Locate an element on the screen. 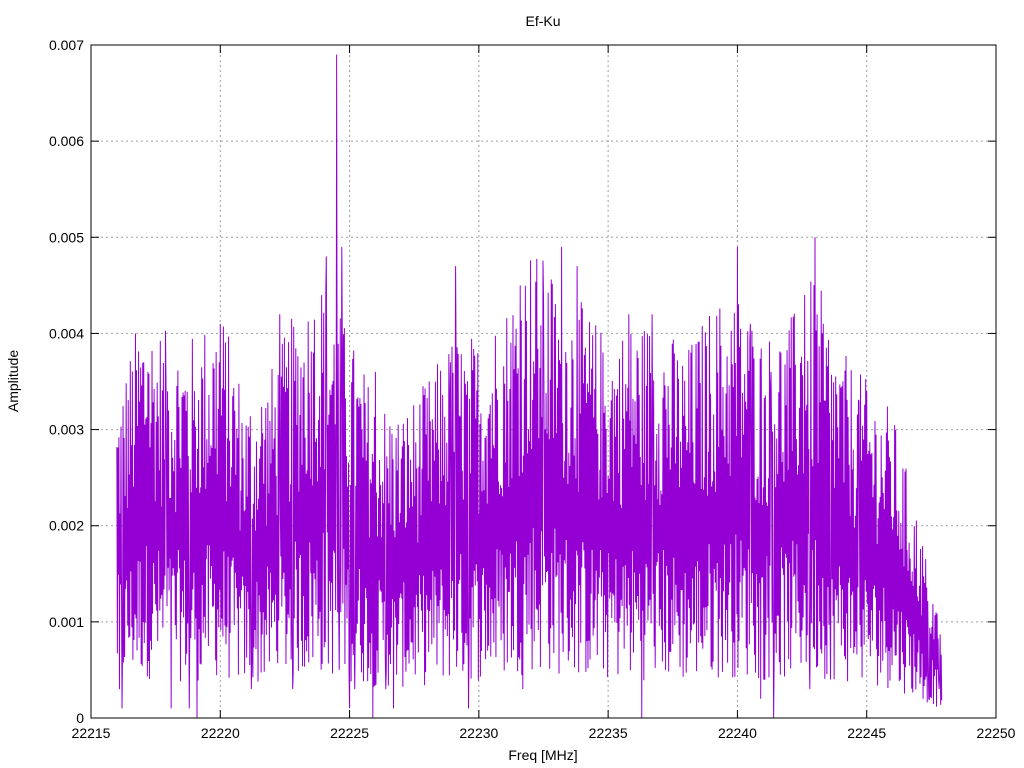 Image resolution: width=1024 pixels, height=768 pixels. x-axis-label: Freq [MHz] is located at coordinates (542, 755).